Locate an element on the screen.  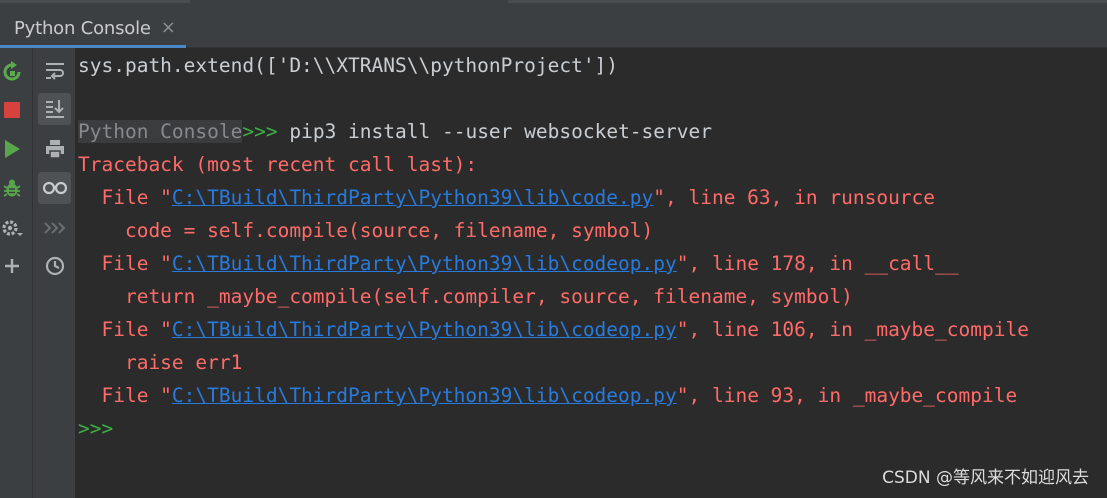
prompt-label: Python Console is located at coordinates (160, 131).